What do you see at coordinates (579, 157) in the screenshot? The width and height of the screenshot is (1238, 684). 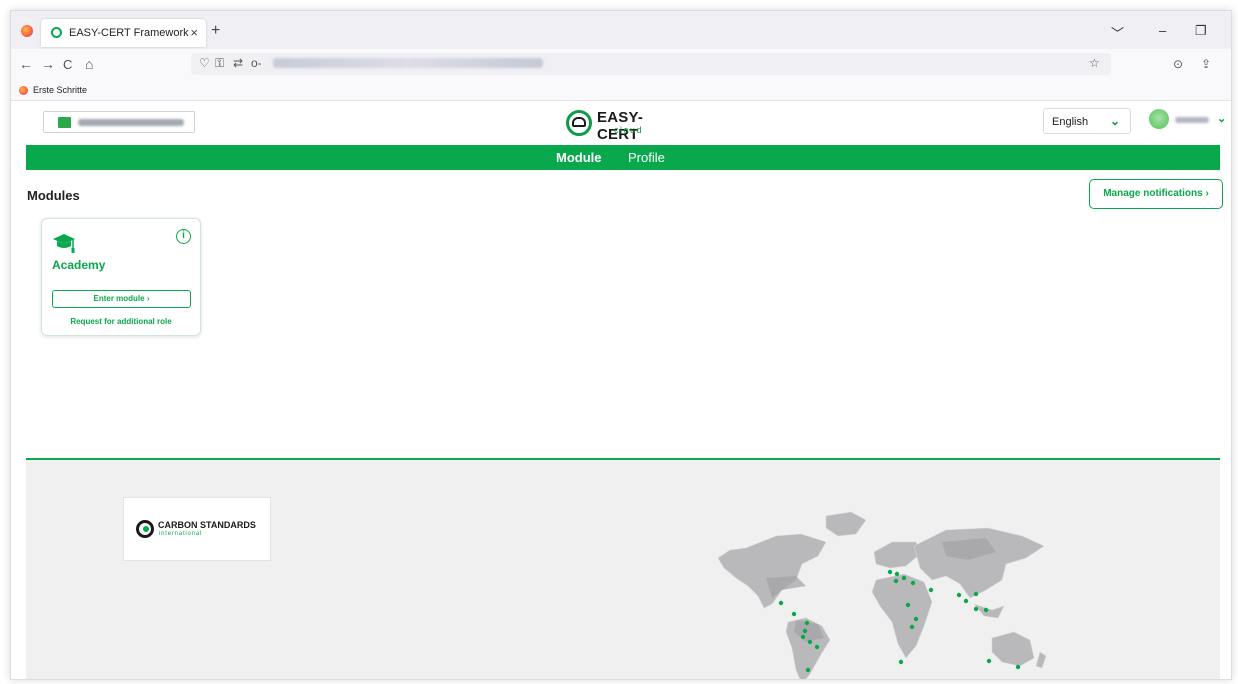 I see `nav-module: Module` at bounding box center [579, 157].